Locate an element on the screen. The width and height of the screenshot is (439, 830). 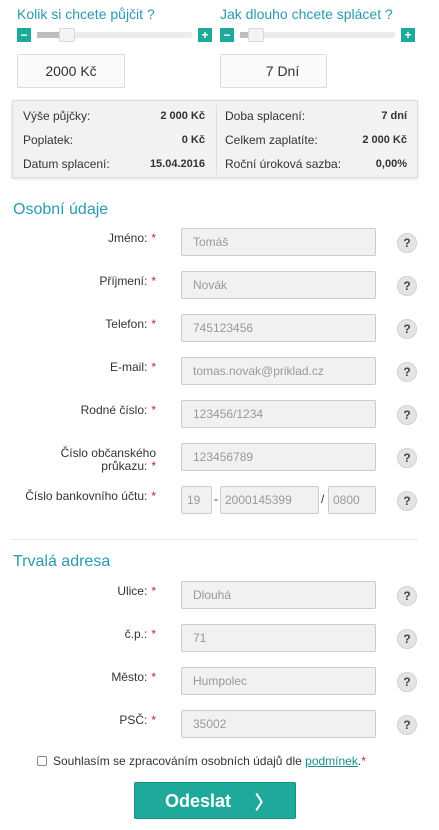
duration-value: 7 Dní is located at coordinates (273, 71).